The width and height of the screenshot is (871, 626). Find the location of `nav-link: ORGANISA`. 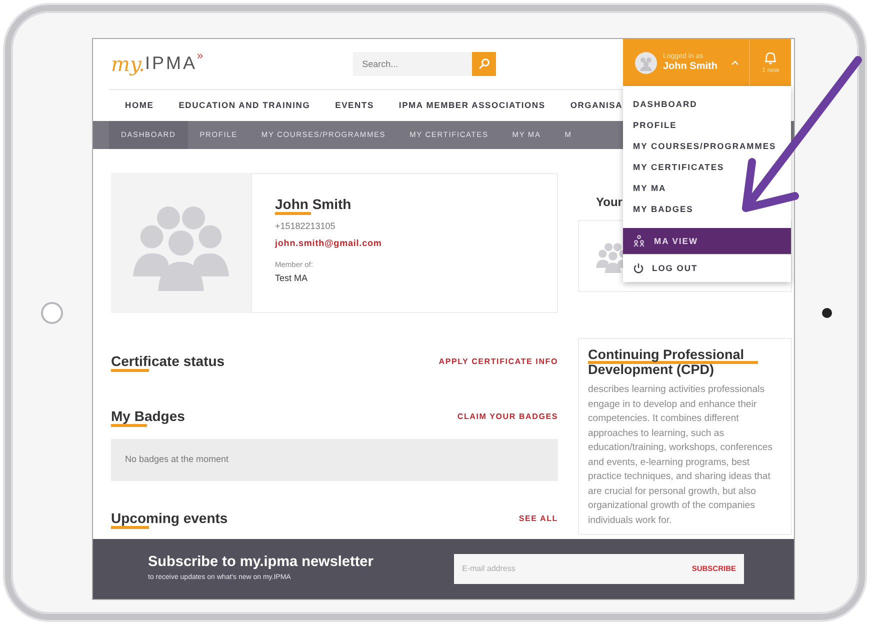

nav-link: ORGANISA is located at coordinates (596, 105).